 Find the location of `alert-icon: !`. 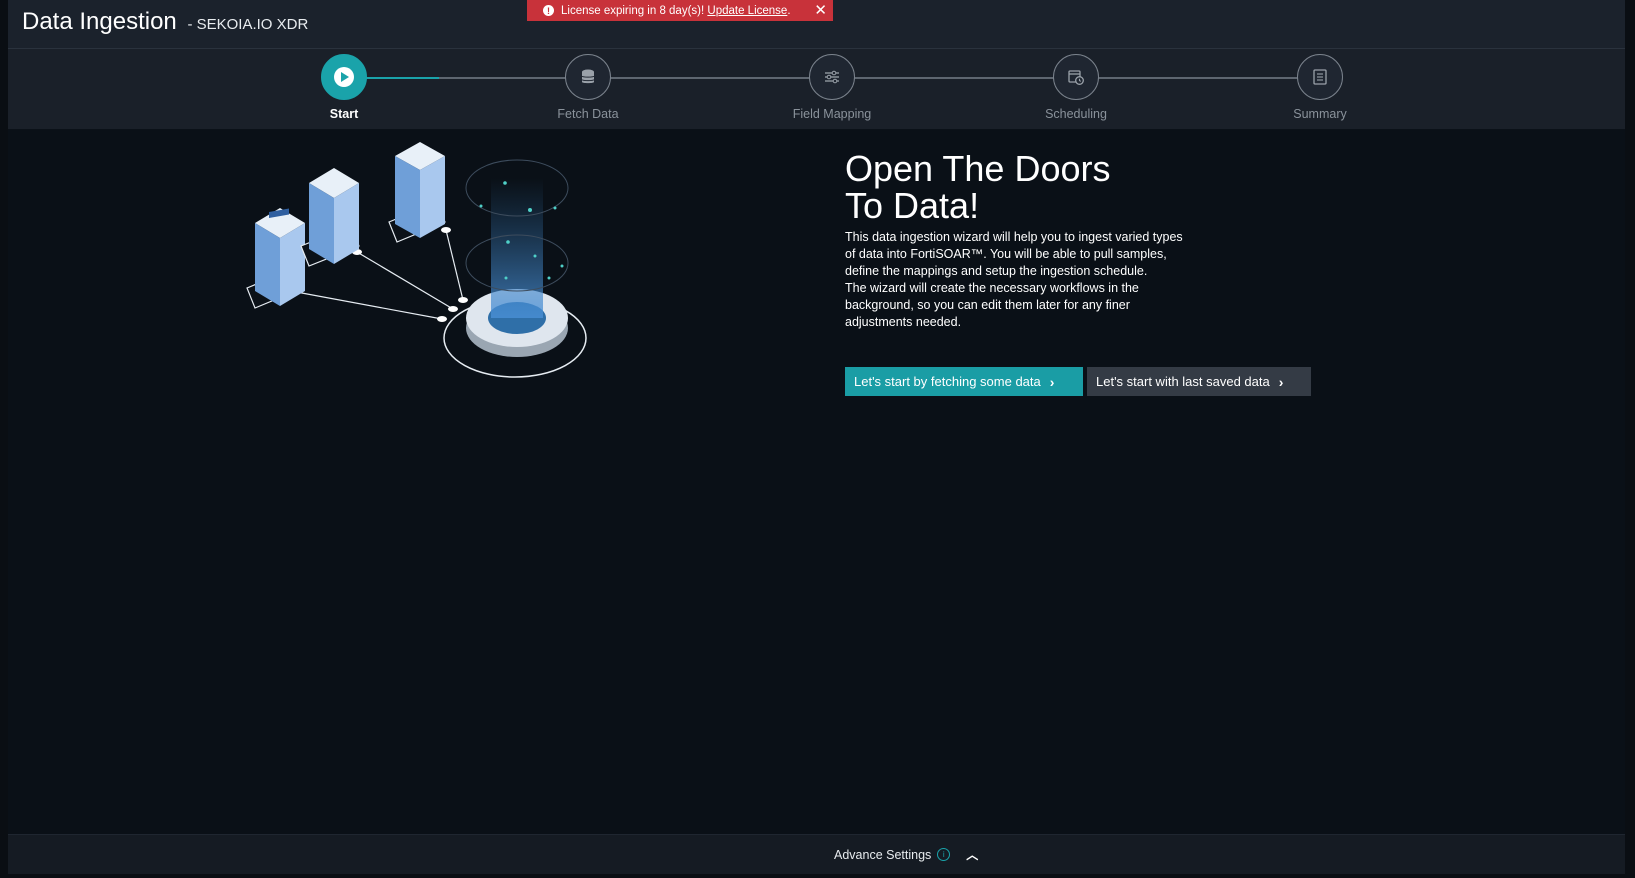

alert-icon: ! is located at coordinates (548, 10).